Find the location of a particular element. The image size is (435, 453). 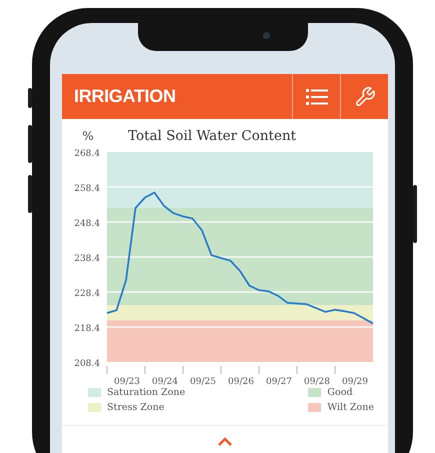

legend-label: Good is located at coordinates (340, 392).